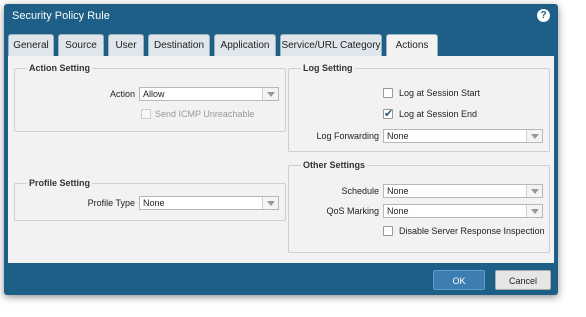 The image size is (586, 317). Describe the element at coordinates (205, 114) in the screenshot. I see `send-icmp-label: Send ICMP Unreachable` at that location.